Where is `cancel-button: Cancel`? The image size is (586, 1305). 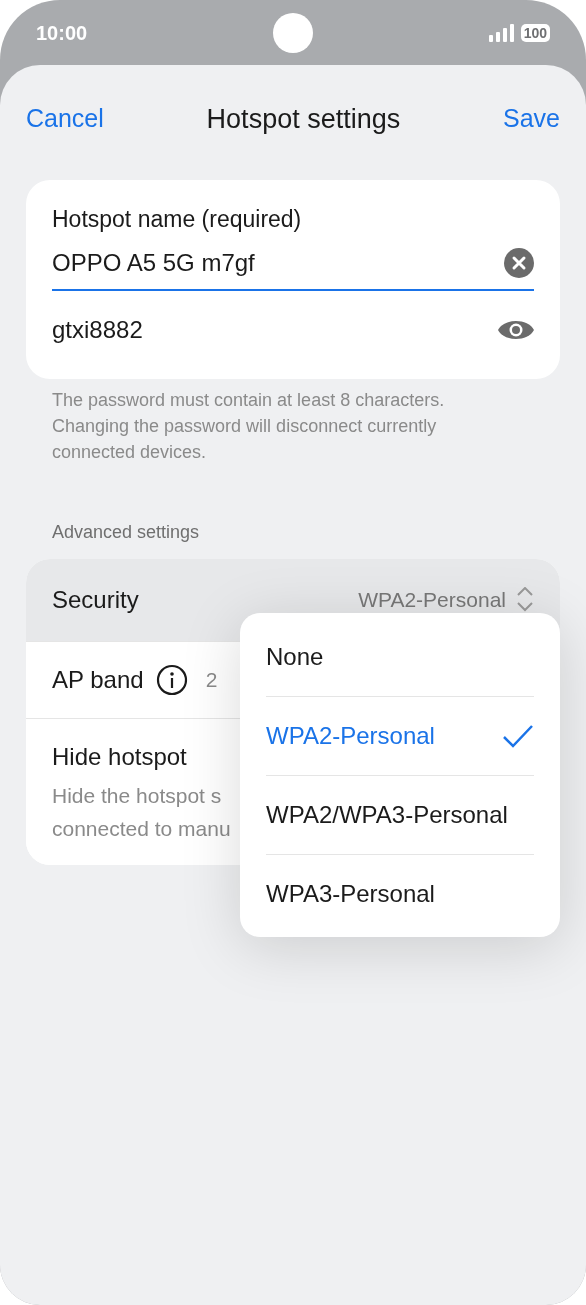
cancel-button: Cancel is located at coordinates (65, 119).